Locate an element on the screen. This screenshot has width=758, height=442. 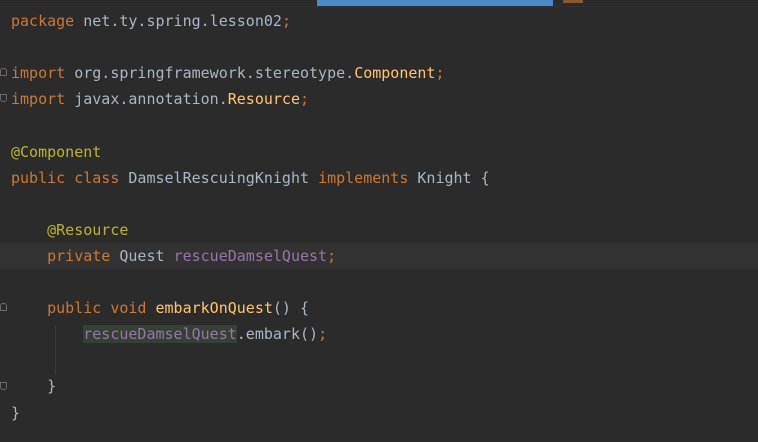
code-line-text: rescueDamselQuest.embark(); is located at coordinates (169, 334).